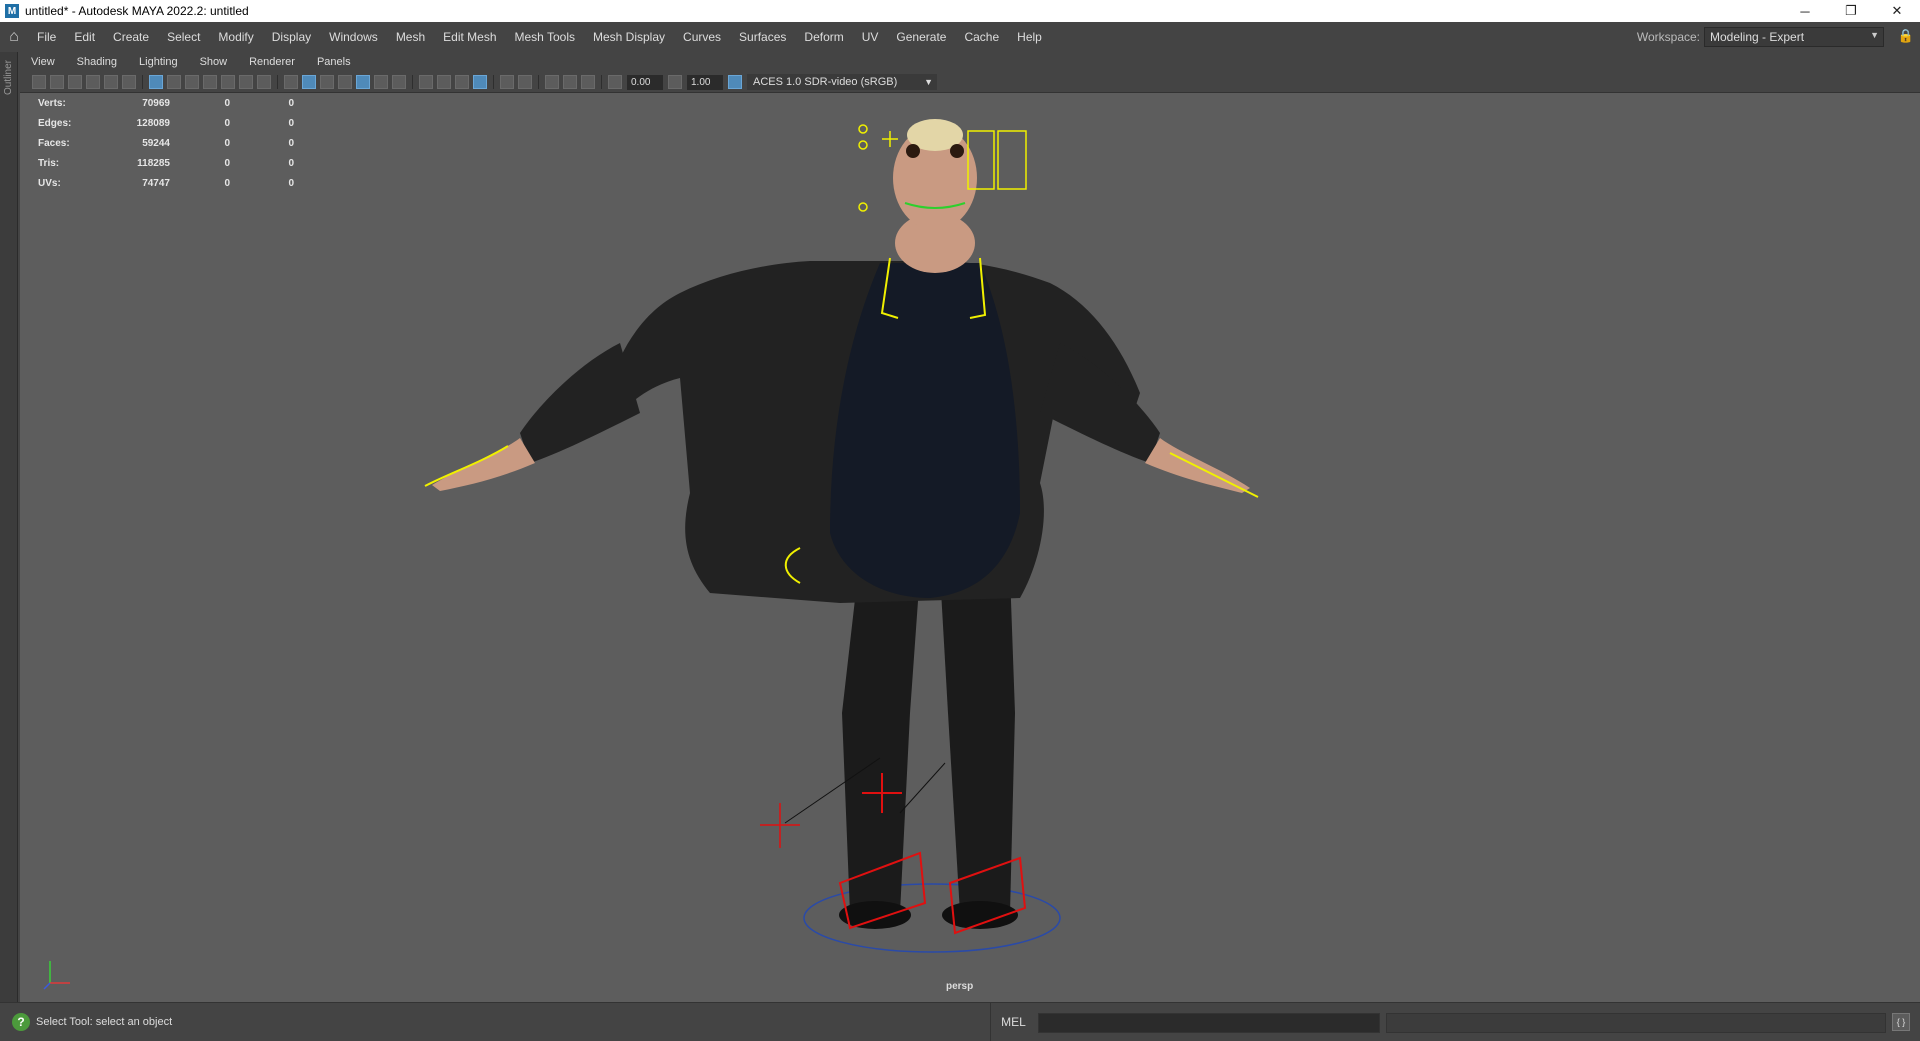  I want to click on panel-menu-renderer: Renderer, so click(272, 62).